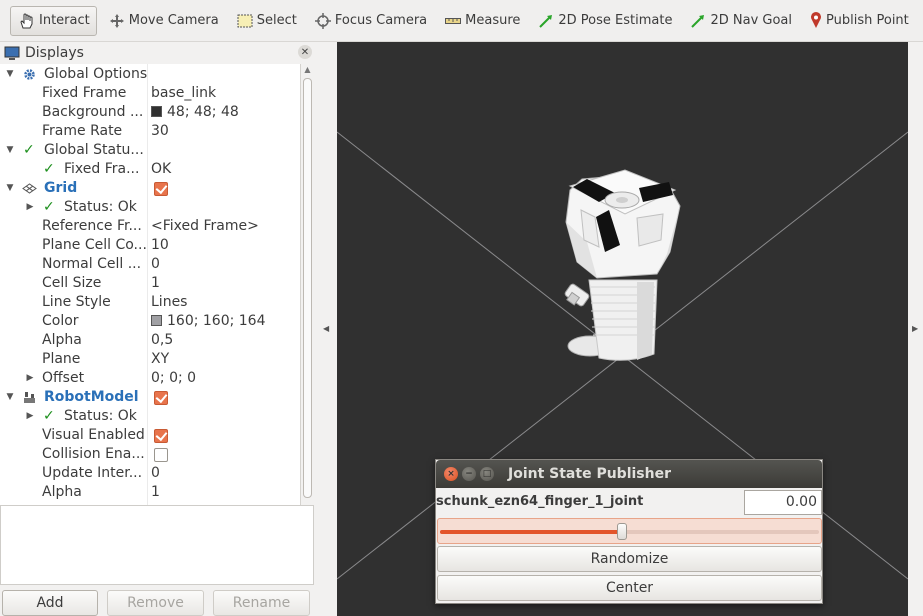  What do you see at coordinates (267, 21) in the screenshot?
I see `tool-select: Select` at bounding box center [267, 21].